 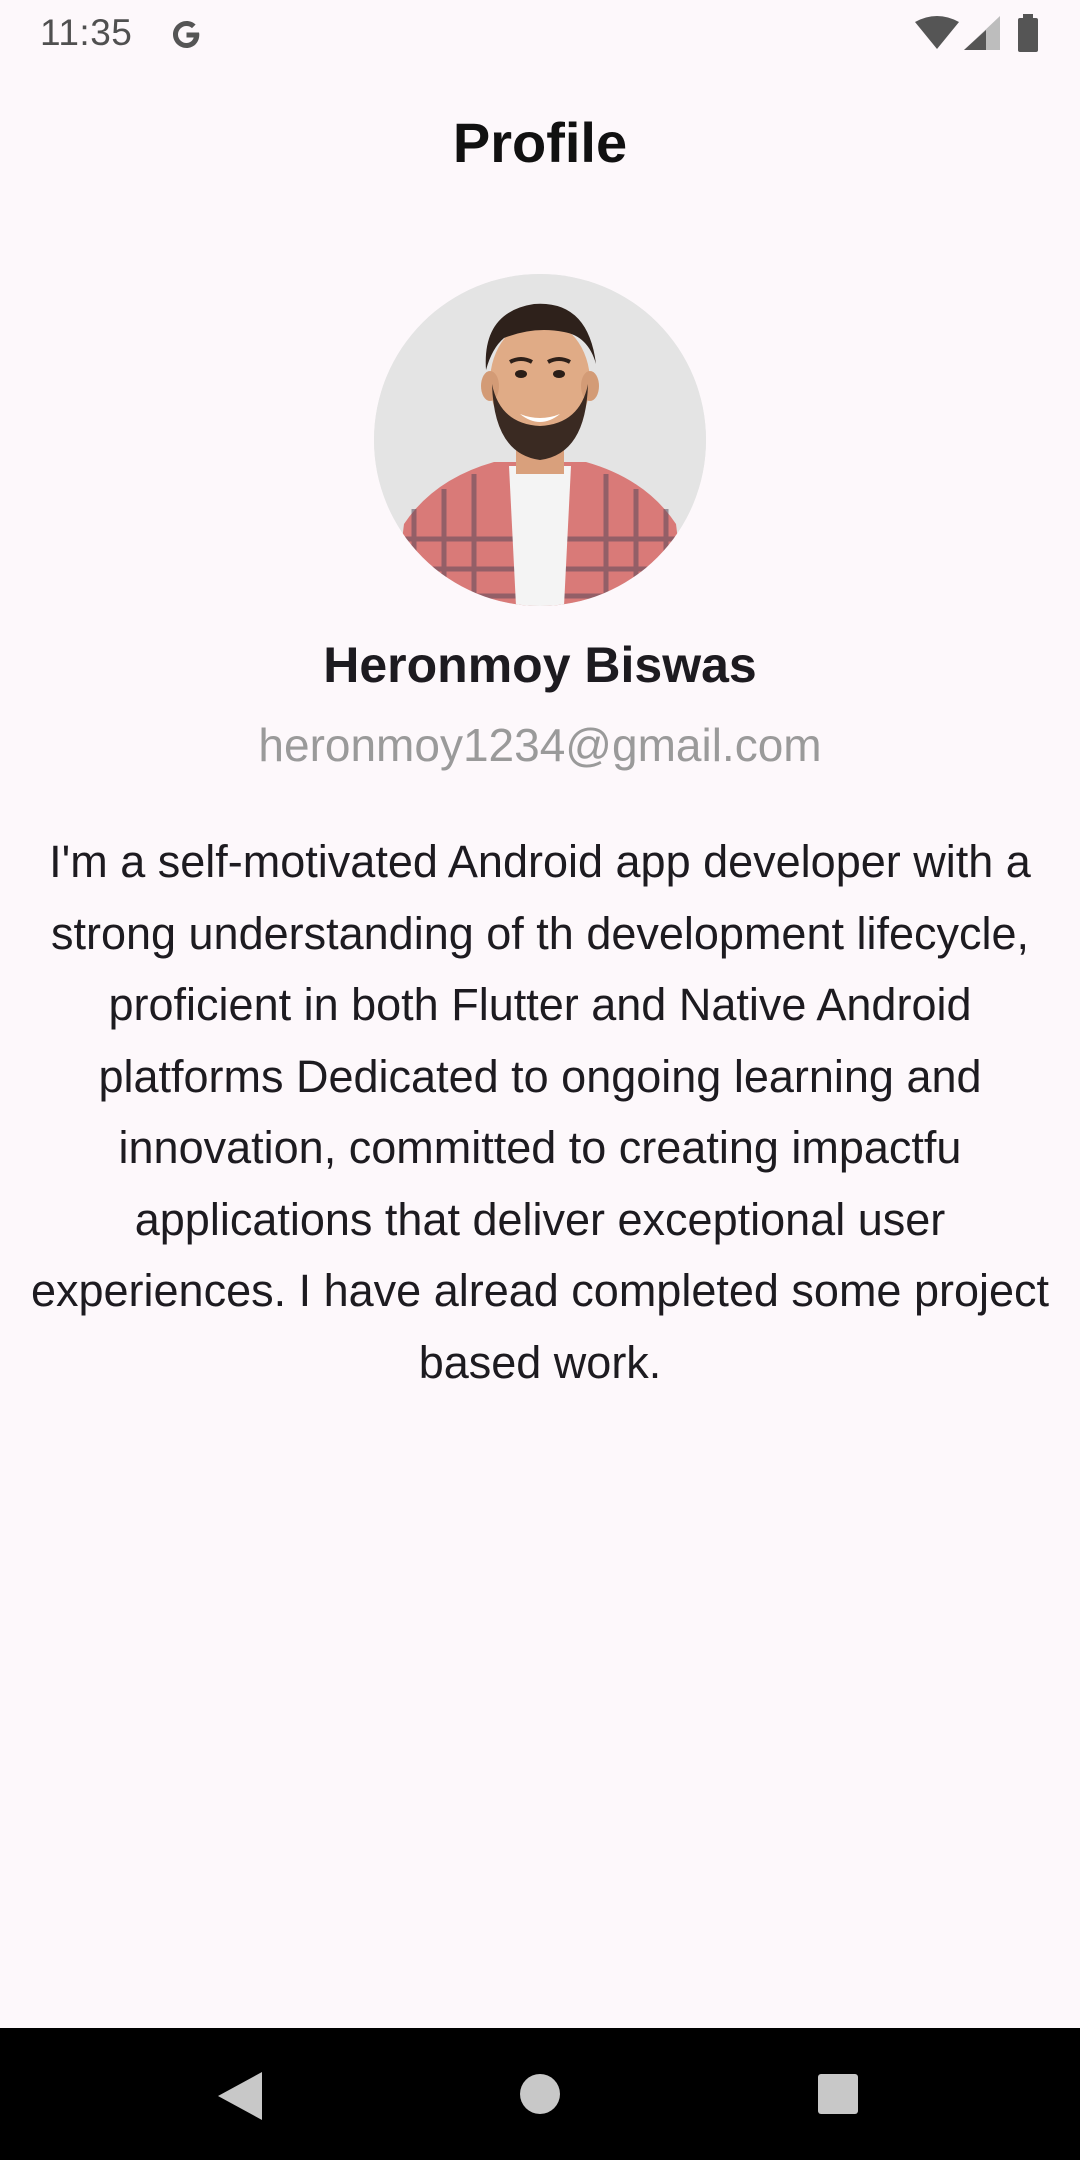 What do you see at coordinates (540, 665) in the screenshot?
I see `profile-name: Heronmoy Biswas` at bounding box center [540, 665].